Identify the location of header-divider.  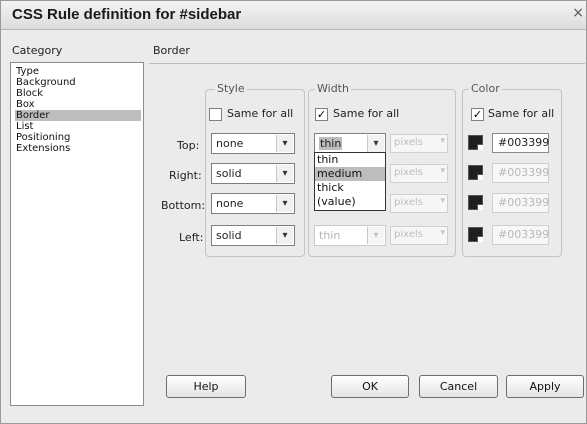
(367, 63).